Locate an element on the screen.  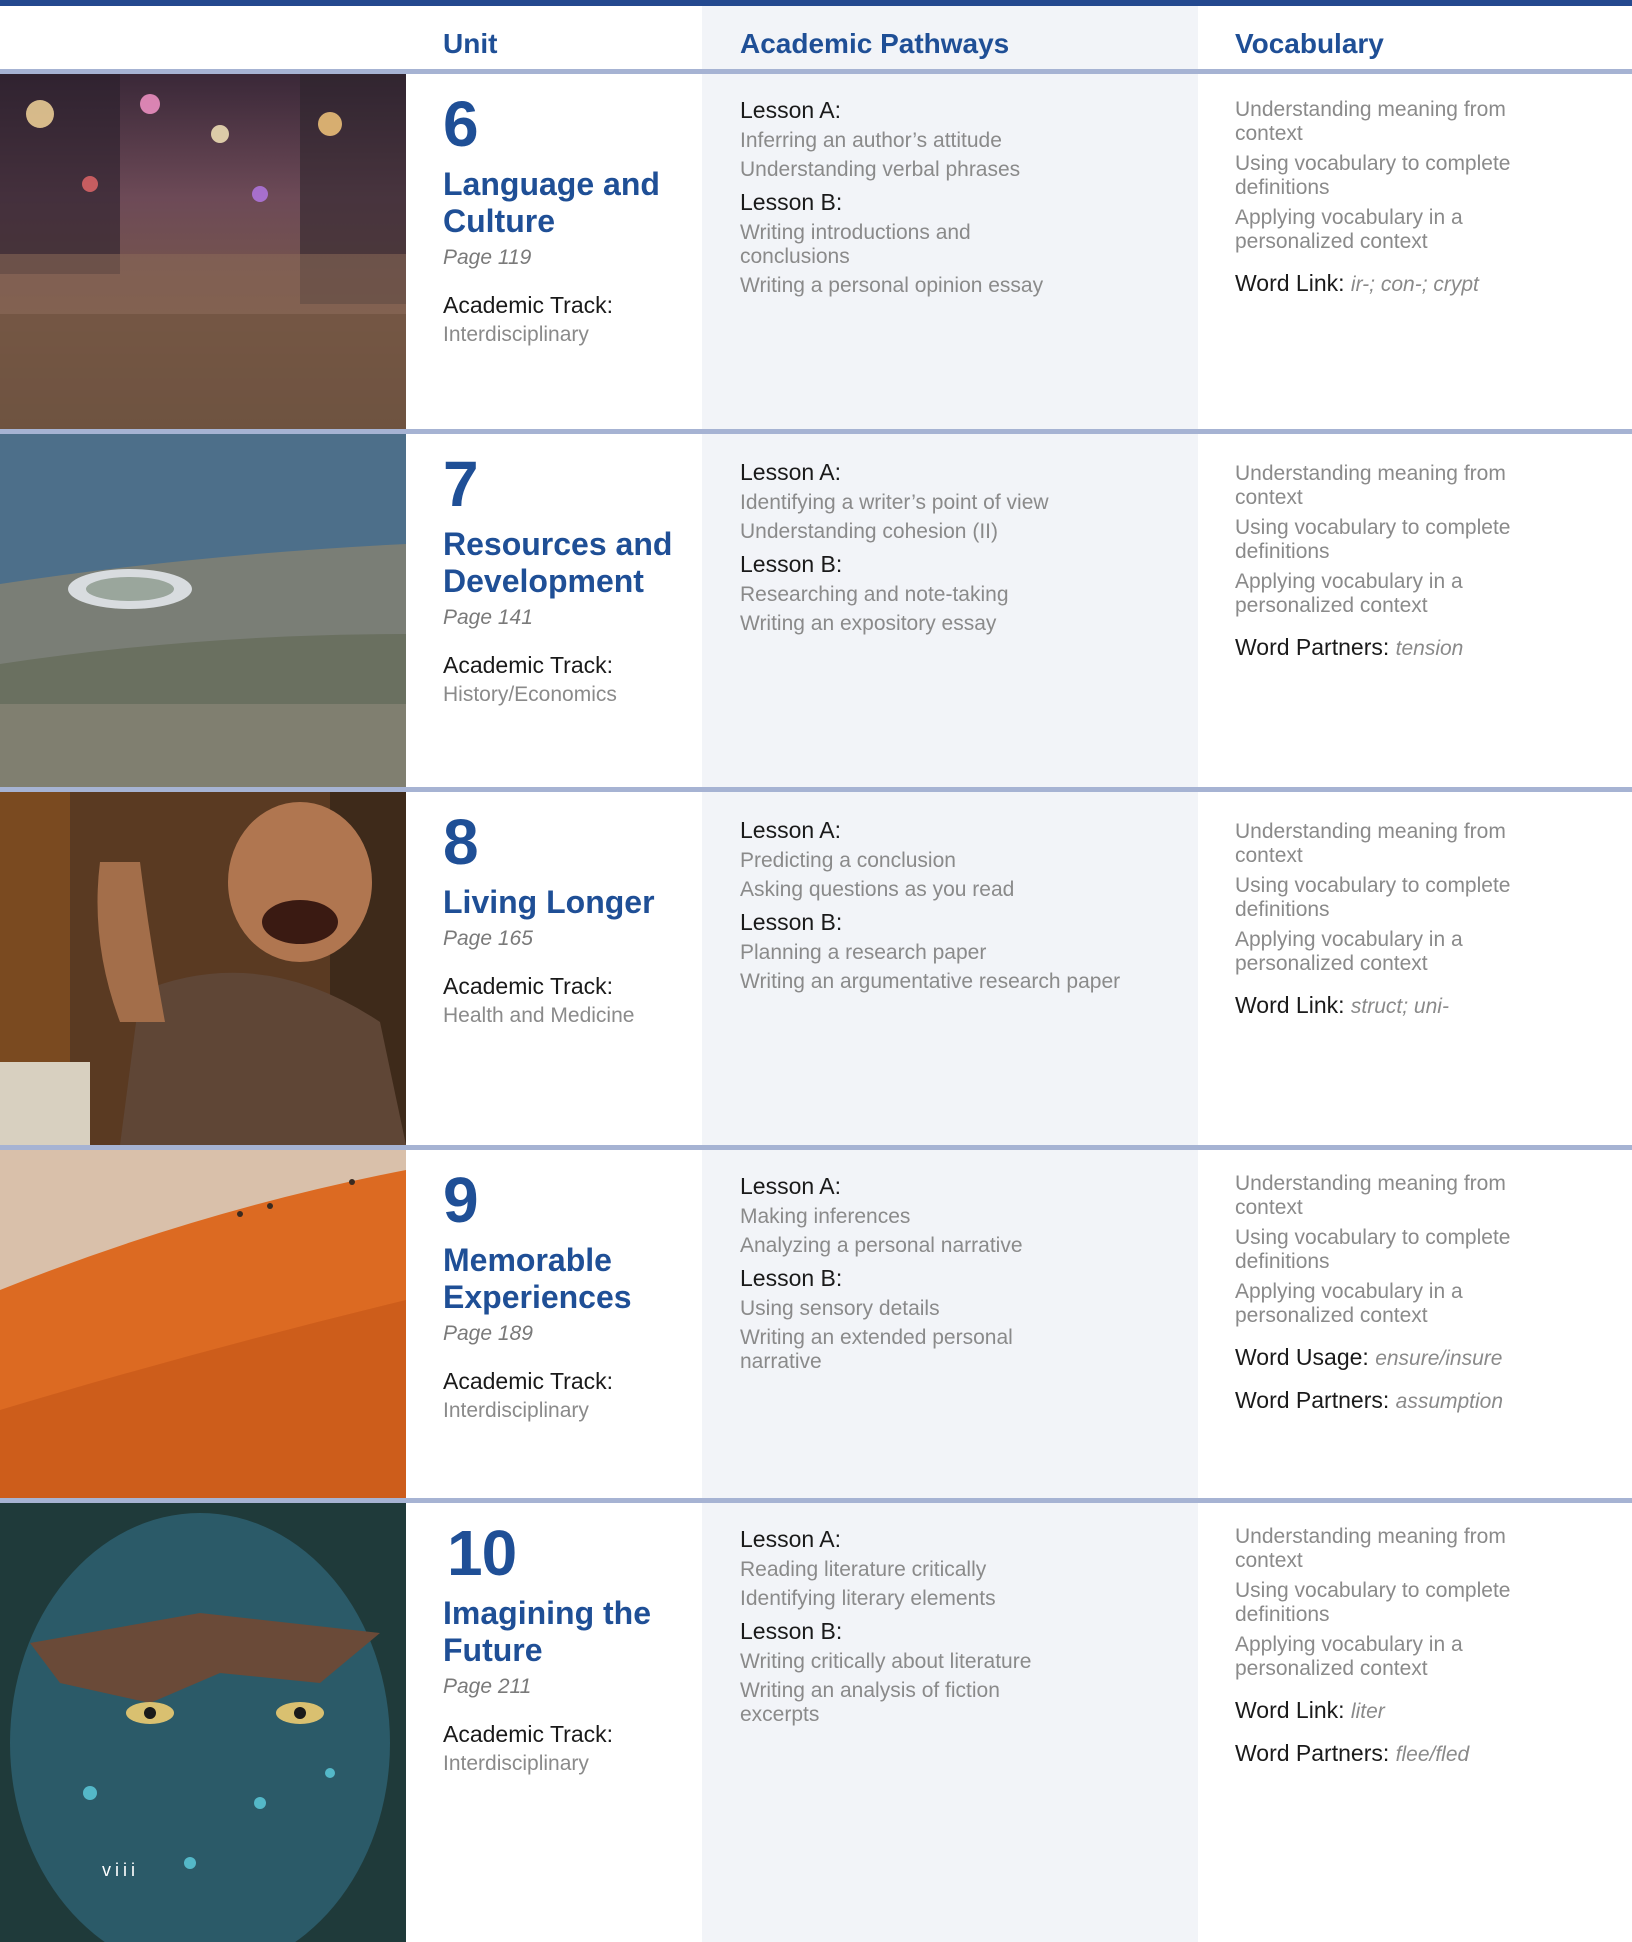
vocab-extra-value: tension is located at coordinates (1429, 648).